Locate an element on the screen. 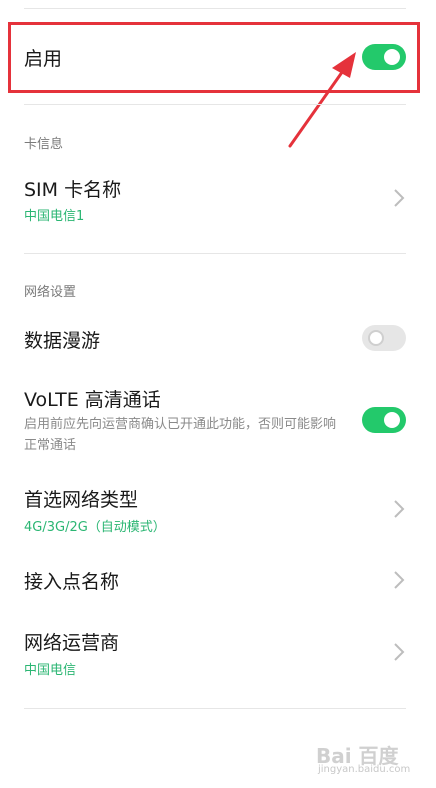 The width and height of the screenshot is (436, 788). data-roaming-row: 数据漫游 is located at coordinates (218, 338).